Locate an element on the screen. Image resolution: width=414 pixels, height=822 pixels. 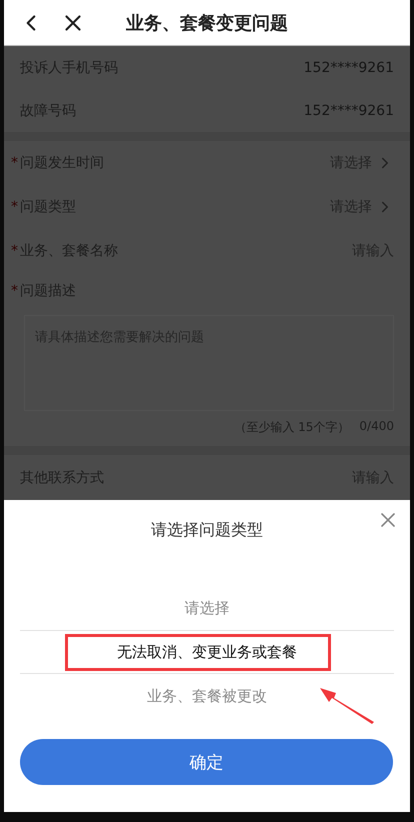
annotation-arrow is located at coordinates (348, 705).